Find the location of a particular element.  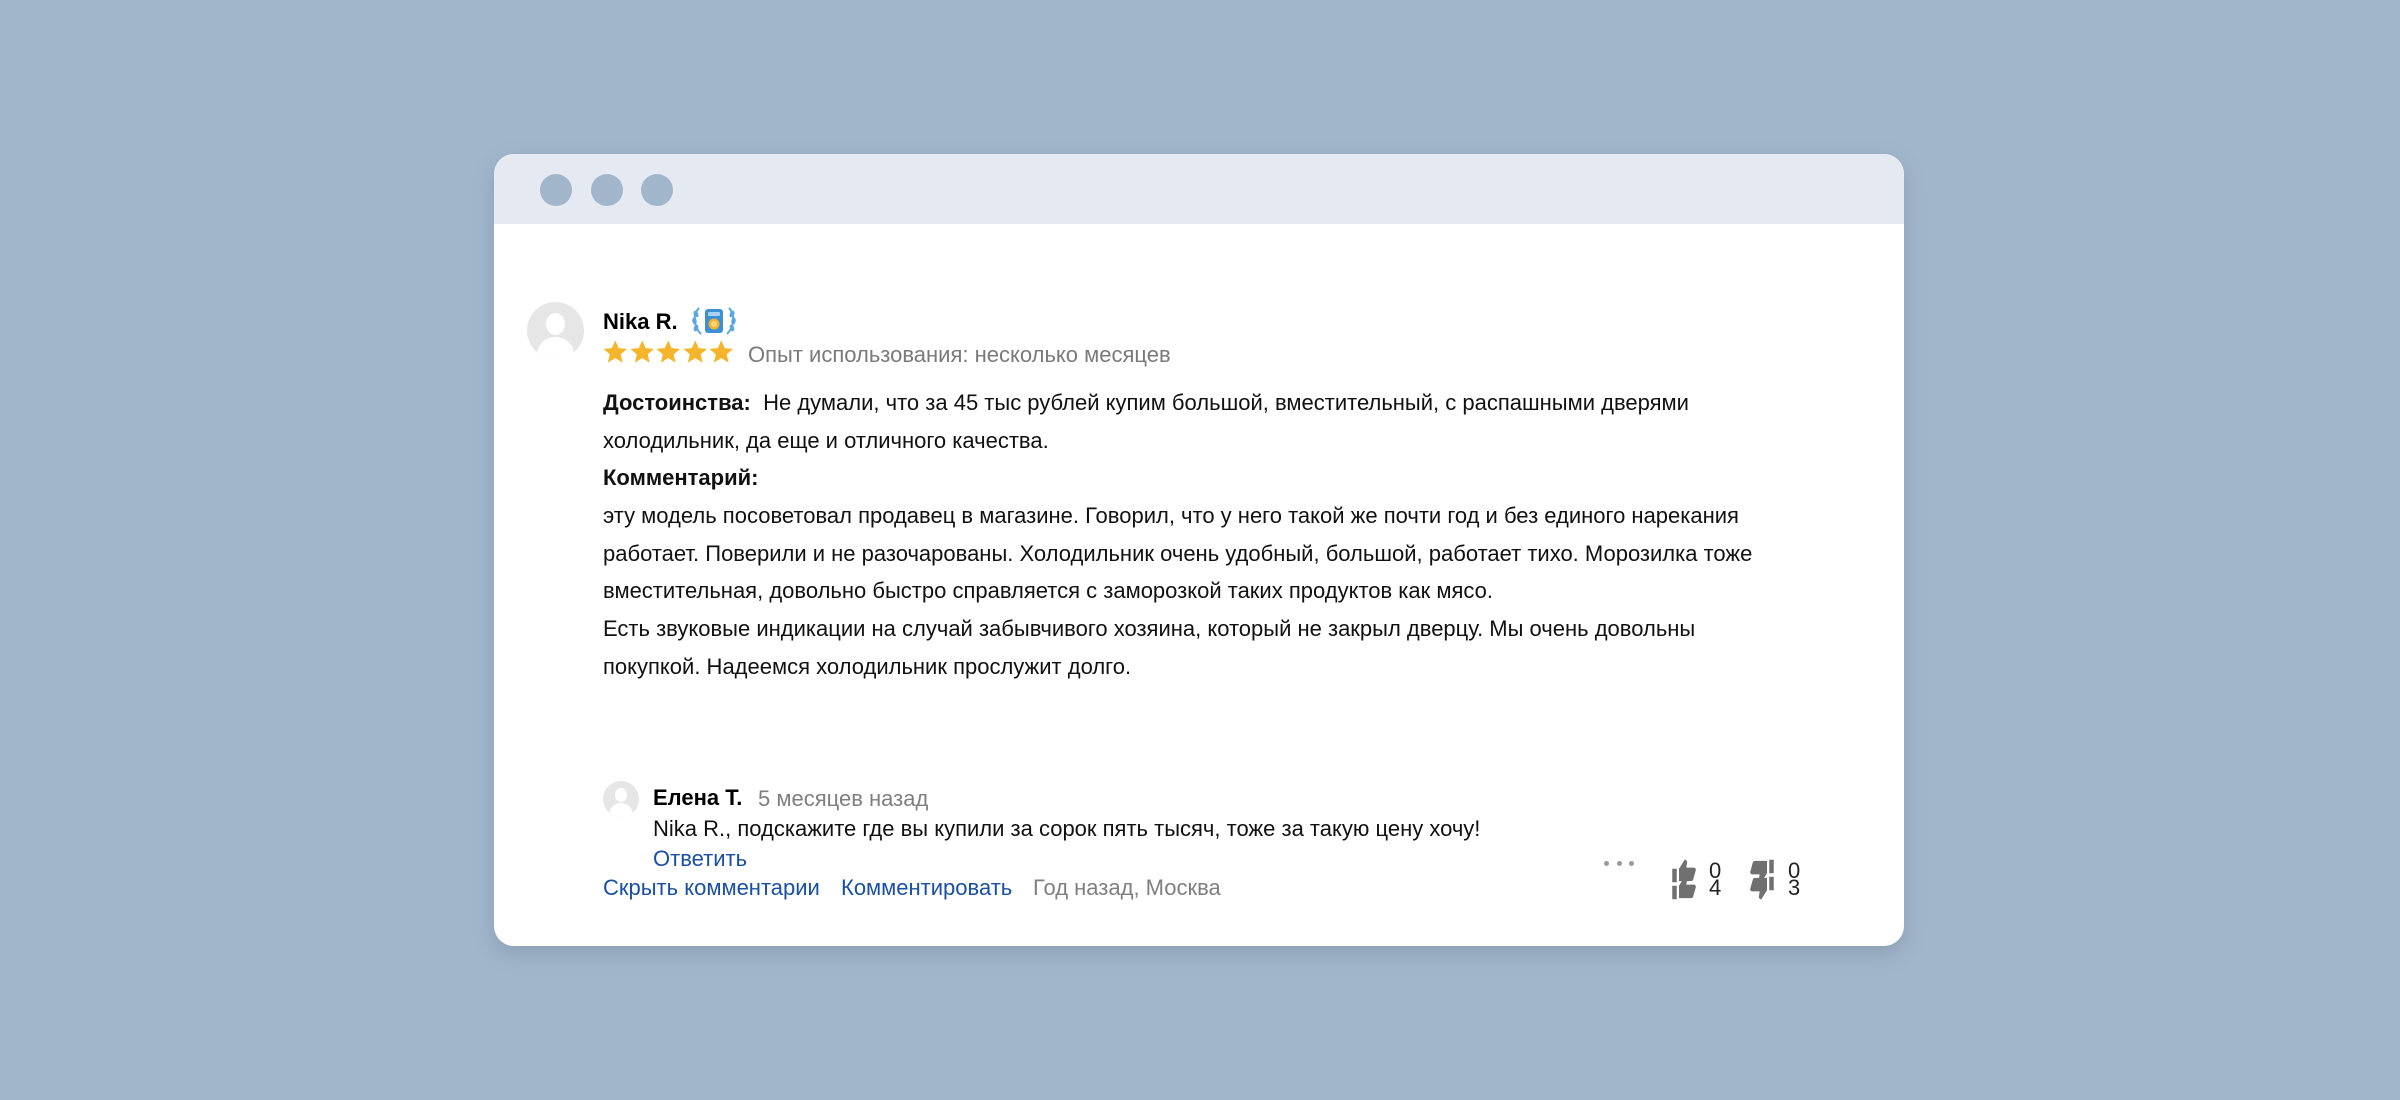

comment-link: Комментировать is located at coordinates (926, 888).